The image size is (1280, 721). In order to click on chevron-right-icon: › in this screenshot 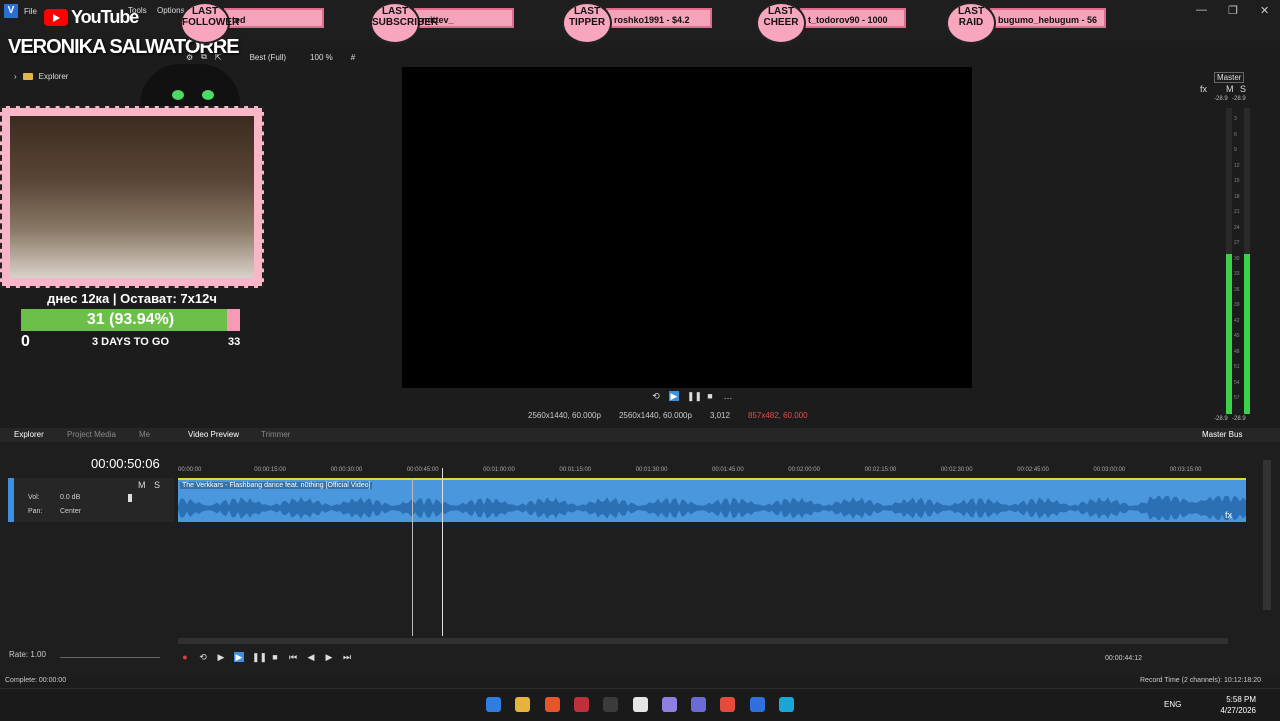, I will do `click(15, 76)`.